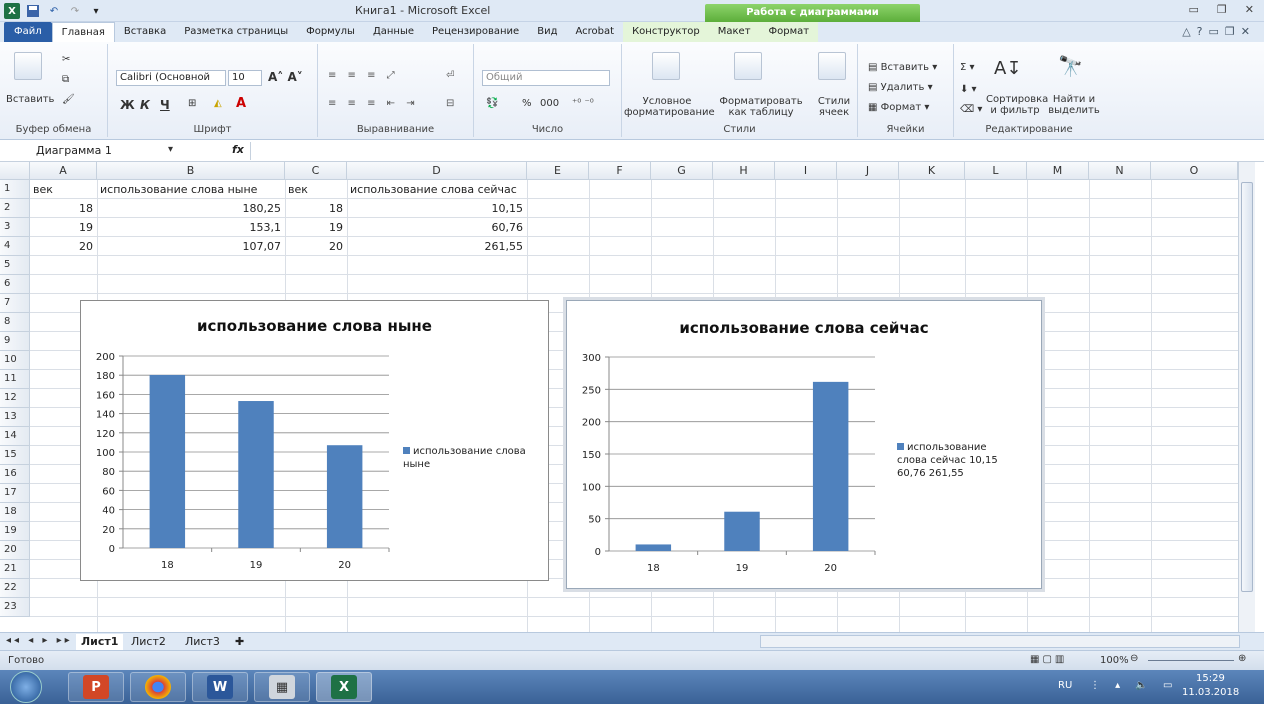 Image resolution: width=1264 pixels, height=704 pixels. What do you see at coordinates (549, 103) in the screenshot?
I see `thousands-button: 000` at bounding box center [549, 103].